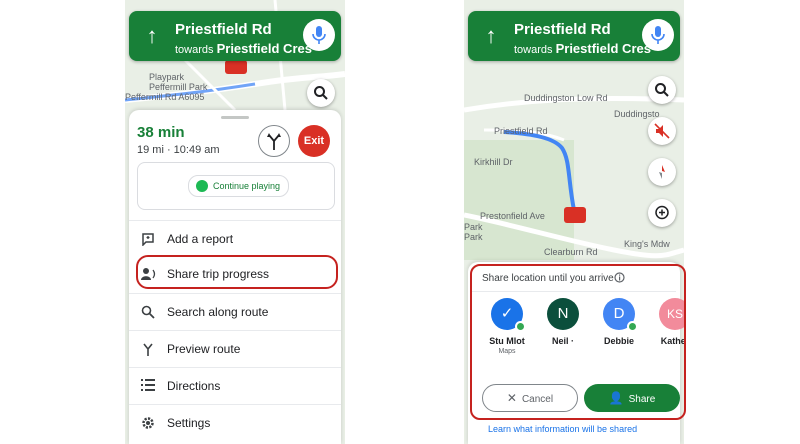  I want to click on sound-off-icon, so click(662, 131).